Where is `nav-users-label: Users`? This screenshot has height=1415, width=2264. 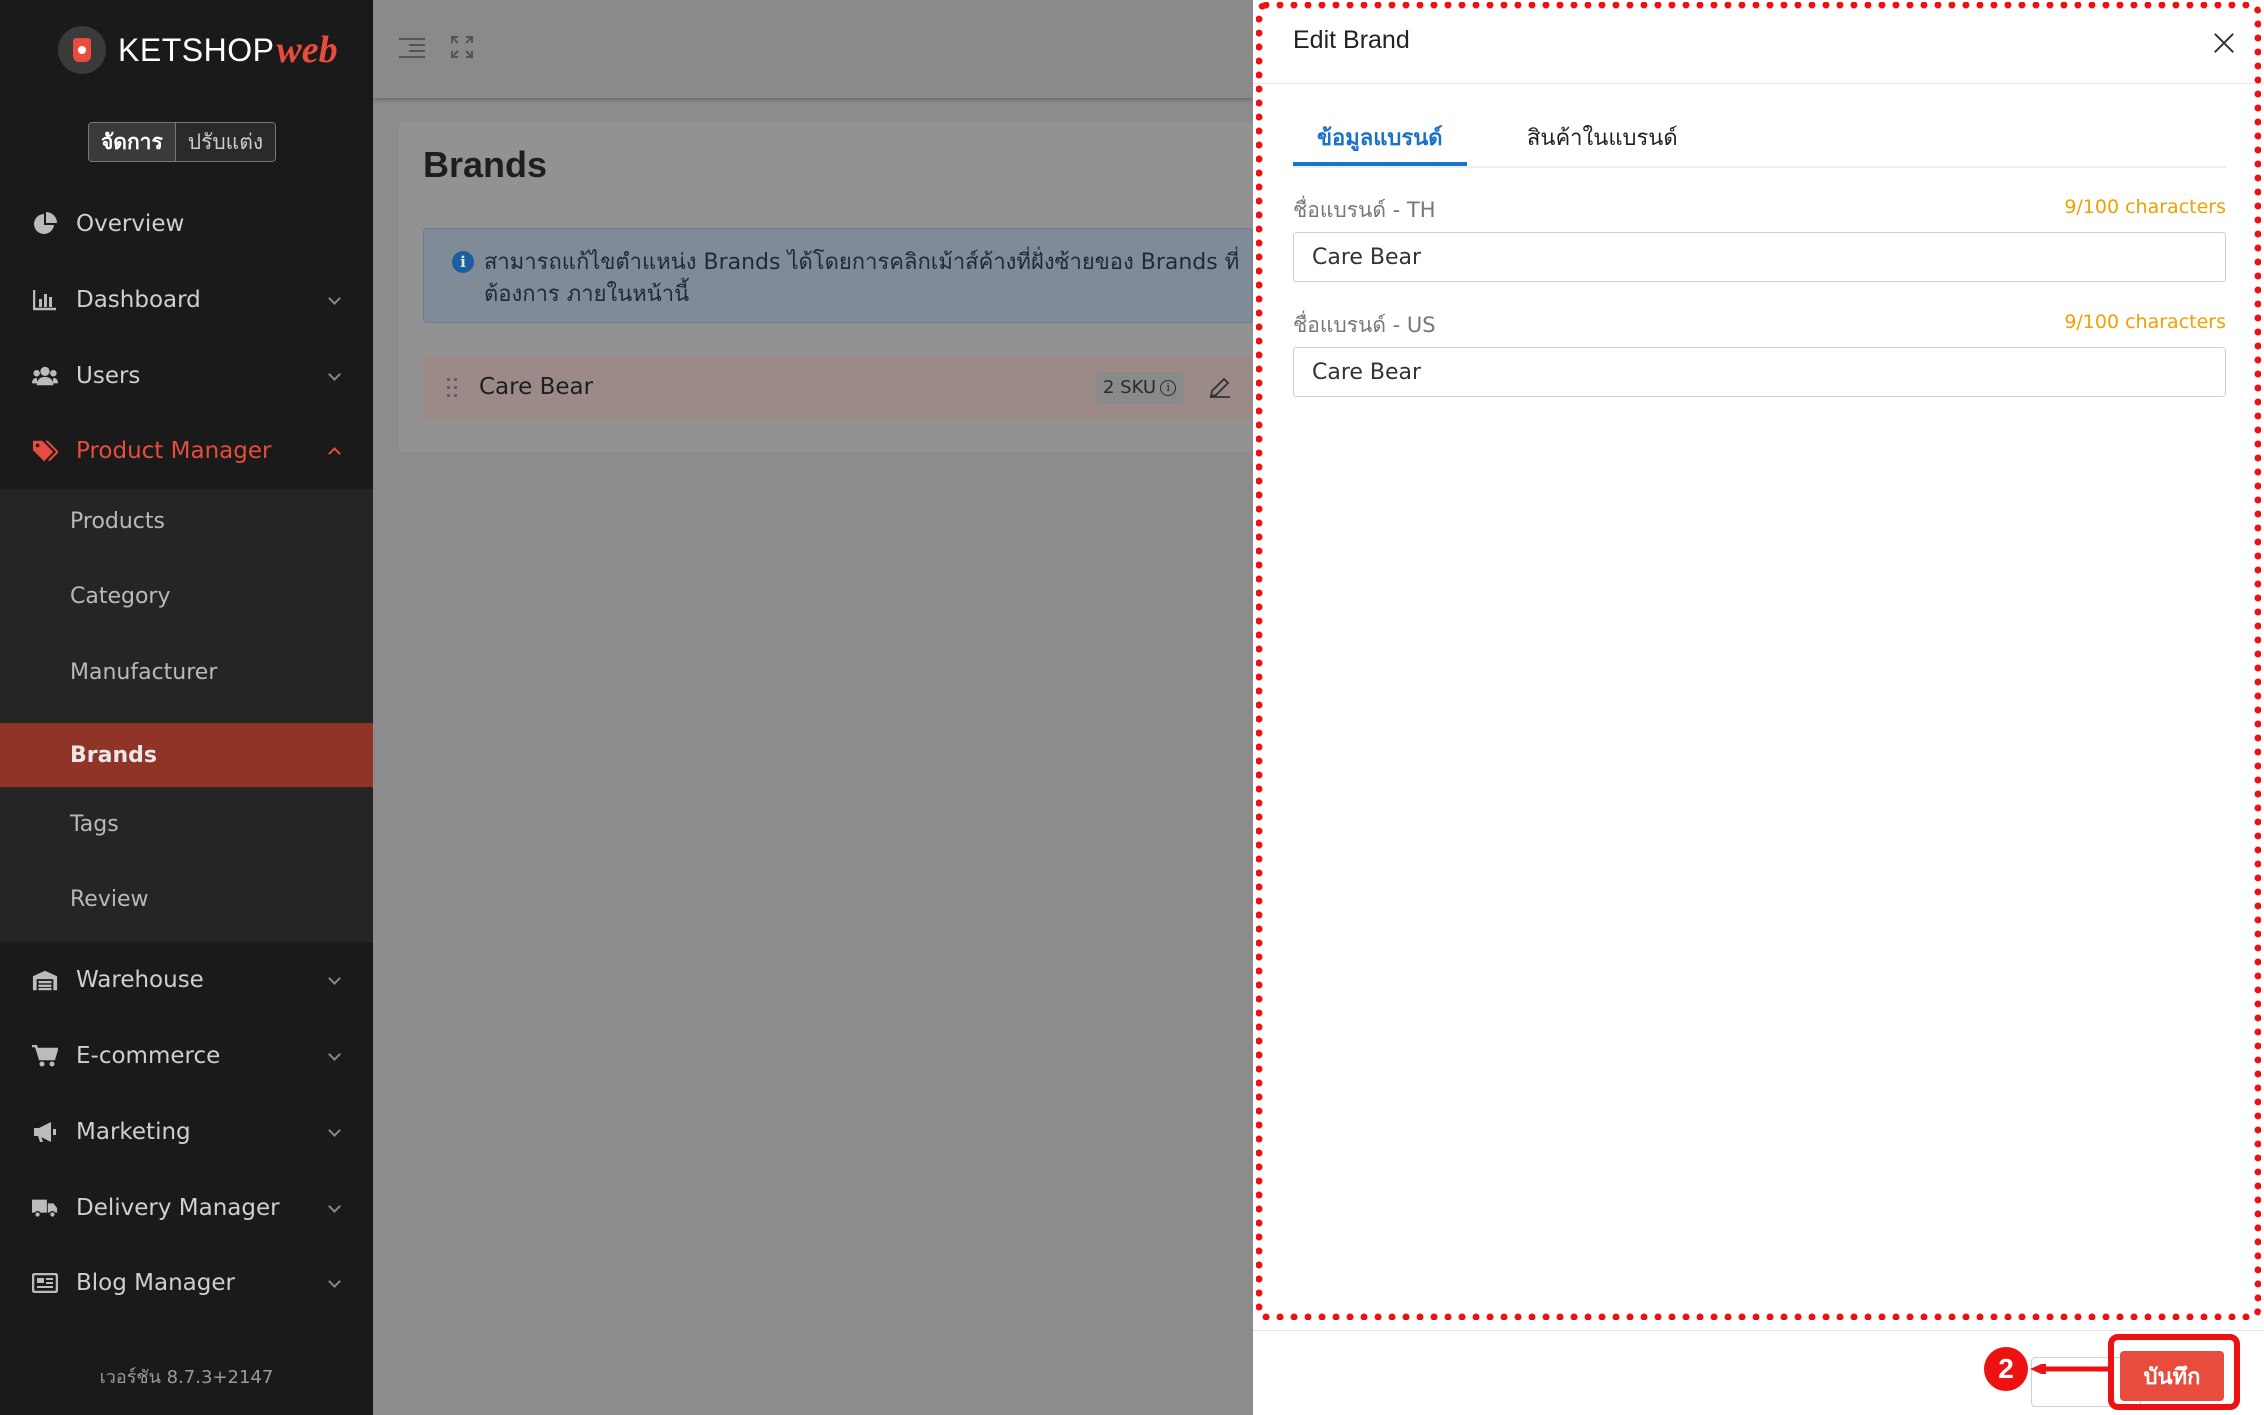
nav-users-label: Users is located at coordinates (108, 376).